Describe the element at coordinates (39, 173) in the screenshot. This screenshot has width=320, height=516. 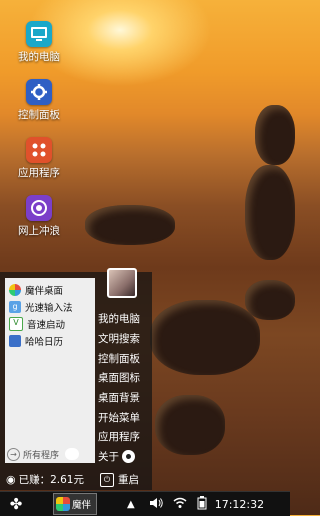
I see `desktop-icon-label: 应用程序` at that location.